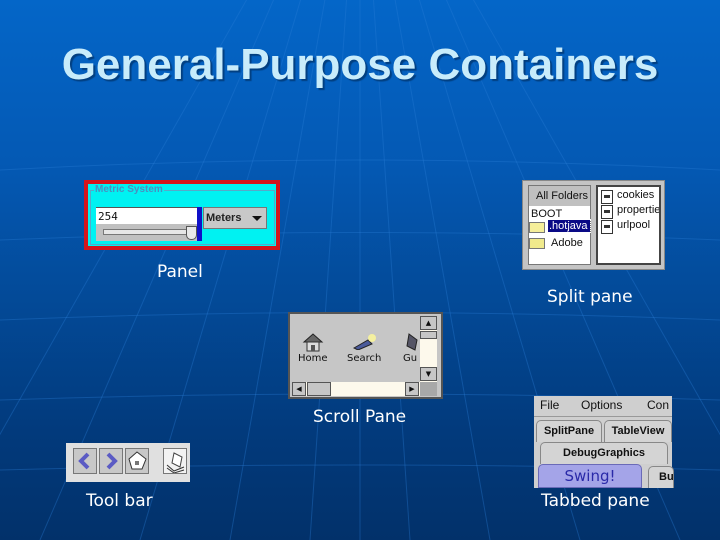 The height and width of the screenshot is (540, 720). What do you see at coordinates (129, 189) in the screenshot?
I see `group-title: Metric System` at bounding box center [129, 189].